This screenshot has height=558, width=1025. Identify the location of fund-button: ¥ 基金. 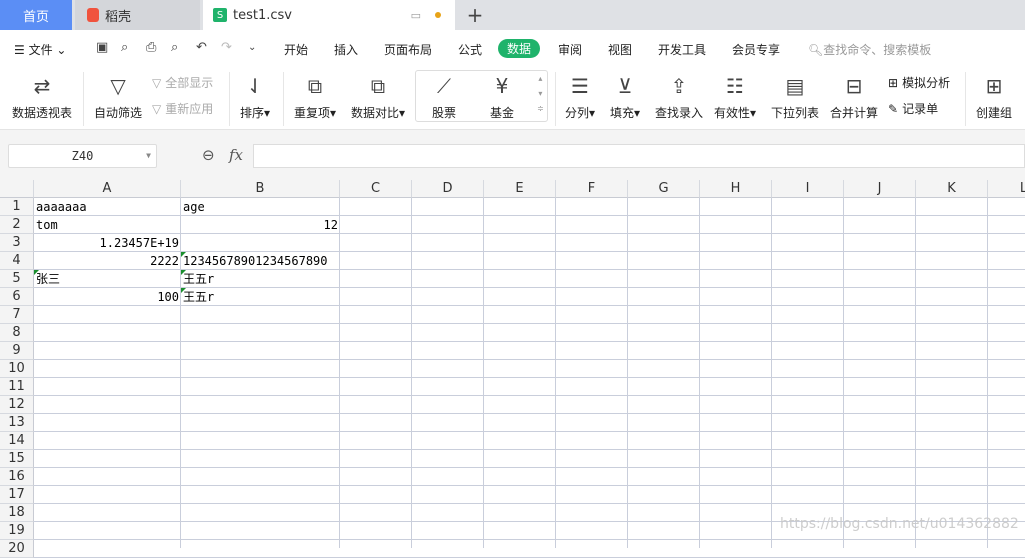
(502, 96).